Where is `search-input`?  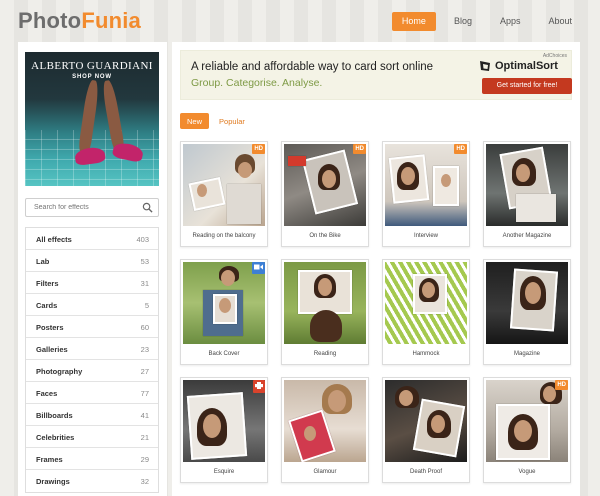 search-input is located at coordinates (81, 207).